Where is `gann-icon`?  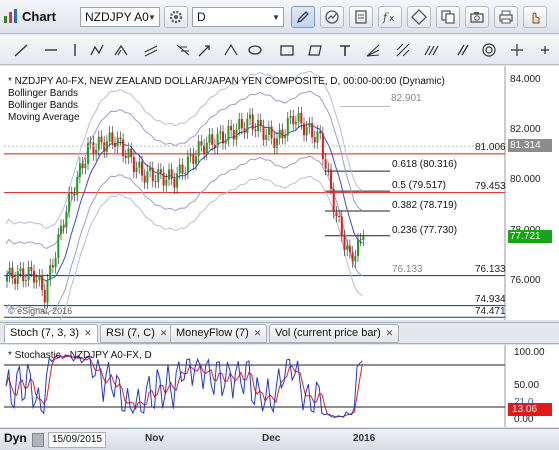 gann-icon is located at coordinates (403, 50).